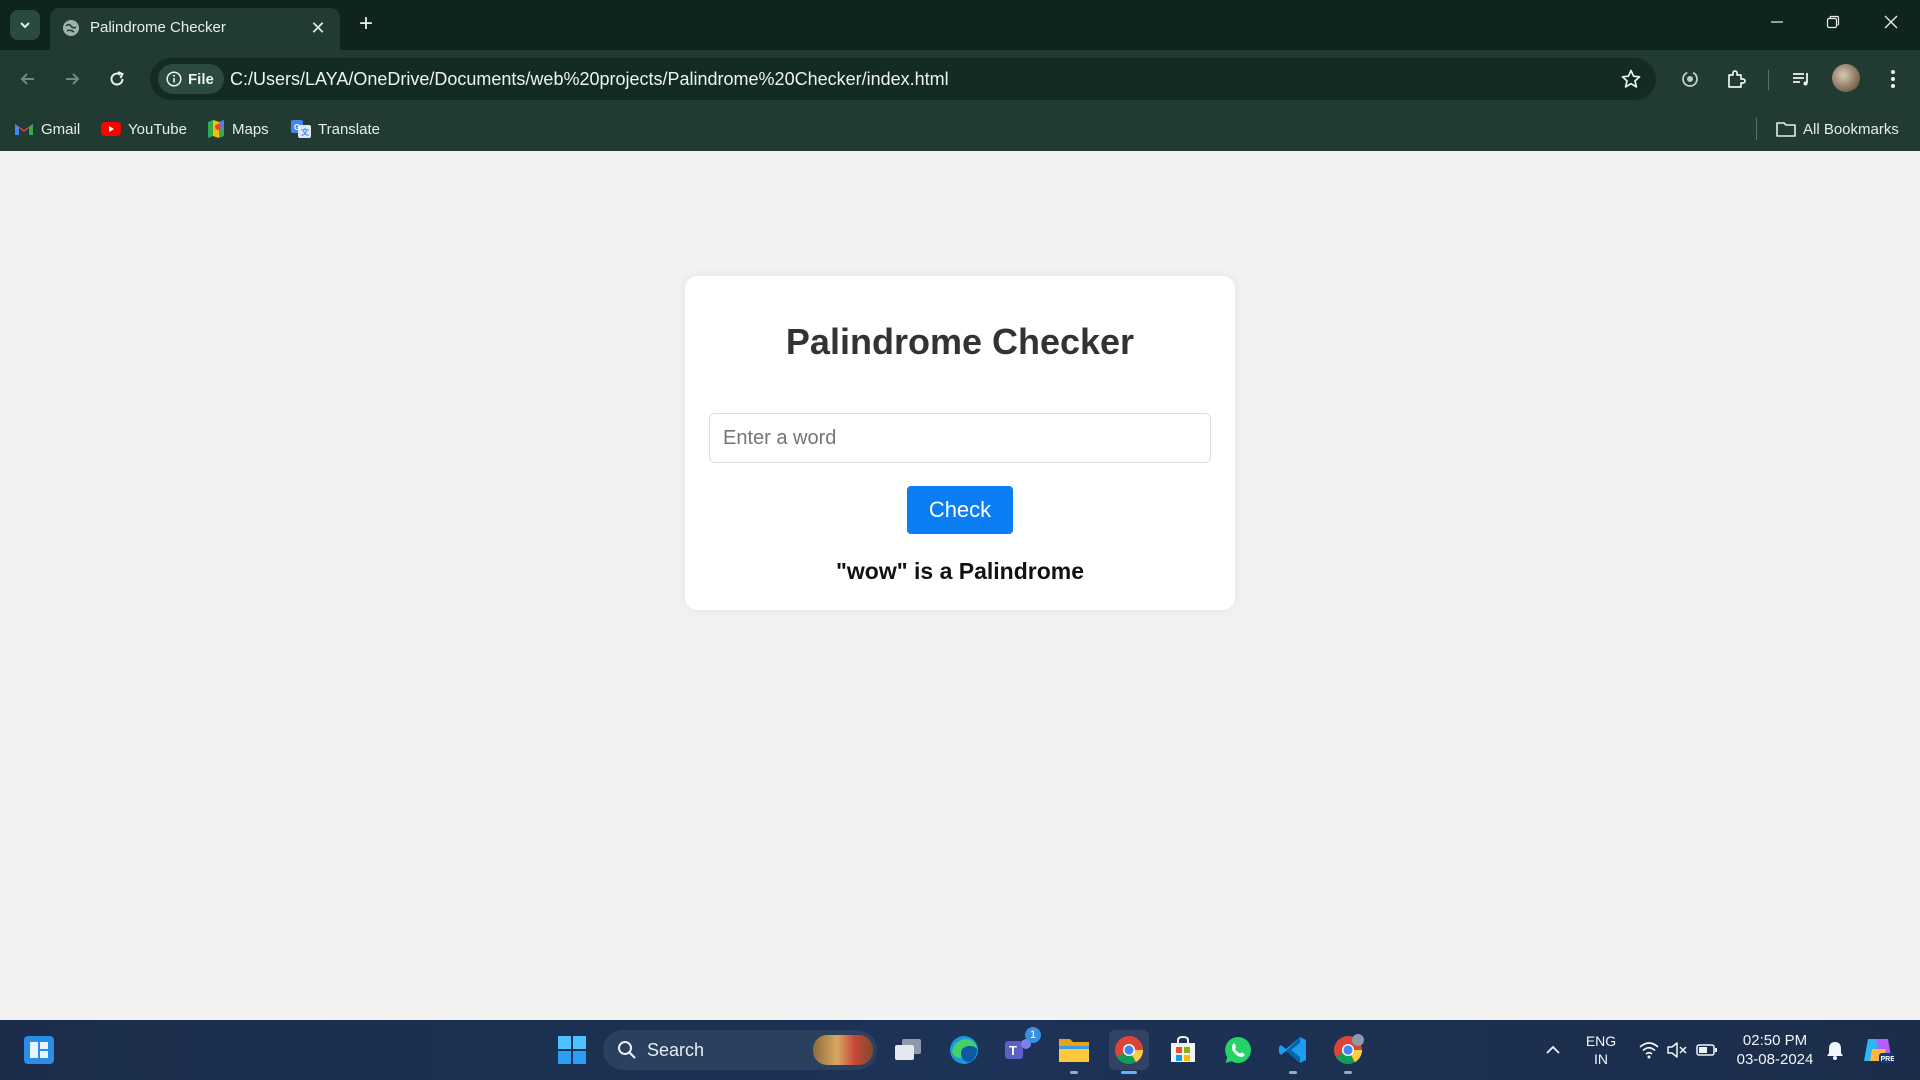  What do you see at coordinates (174, 79) in the screenshot?
I see `info-icon` at bounding box center [174, 79].